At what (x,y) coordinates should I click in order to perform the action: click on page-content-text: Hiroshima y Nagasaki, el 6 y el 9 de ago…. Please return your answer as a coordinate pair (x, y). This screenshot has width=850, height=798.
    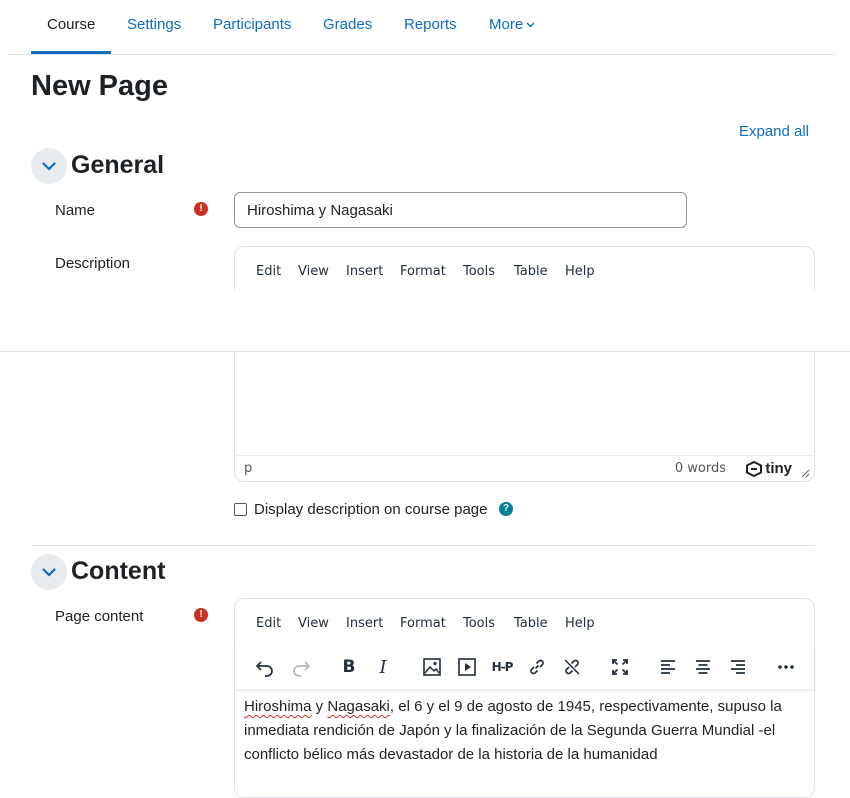
    Looking at the image, I should click on (526, 731).